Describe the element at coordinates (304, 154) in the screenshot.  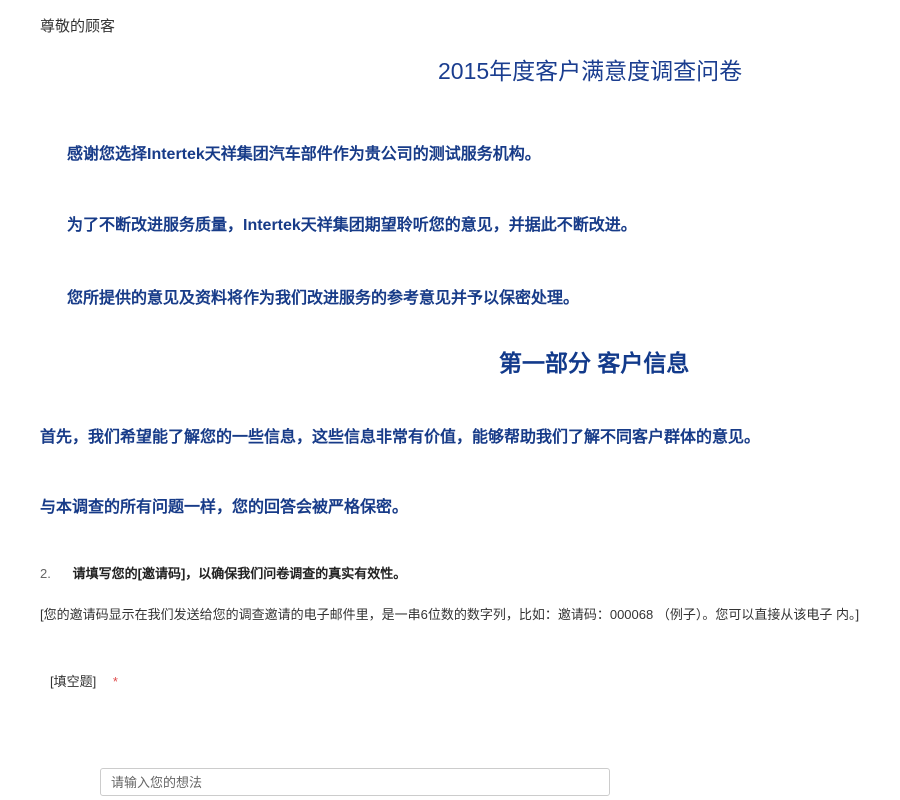
I see `intro-text-1: 感谢您选择Intertek天祥集团汽车部件作为贵公司的测试服务机构。` at that location.